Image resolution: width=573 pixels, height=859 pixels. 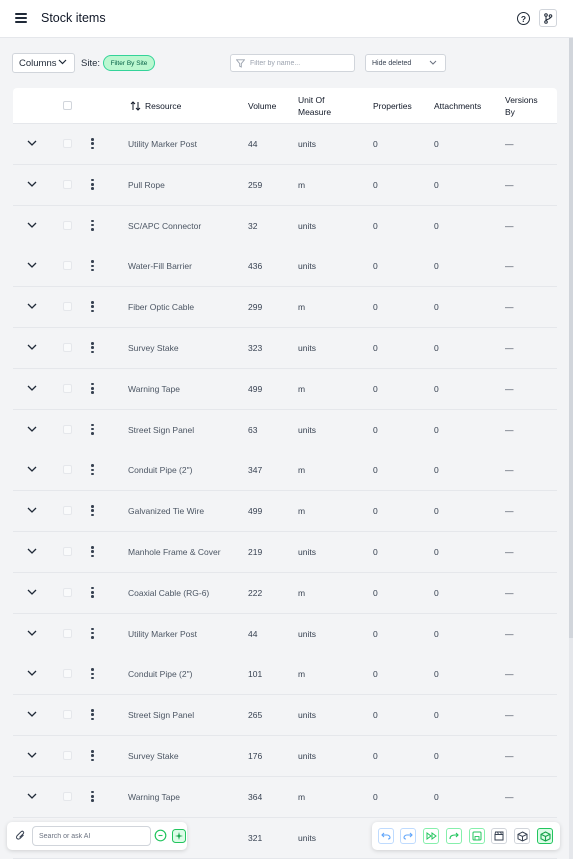 I want to click on column-properties: Properties, so click(x=392, y=107).